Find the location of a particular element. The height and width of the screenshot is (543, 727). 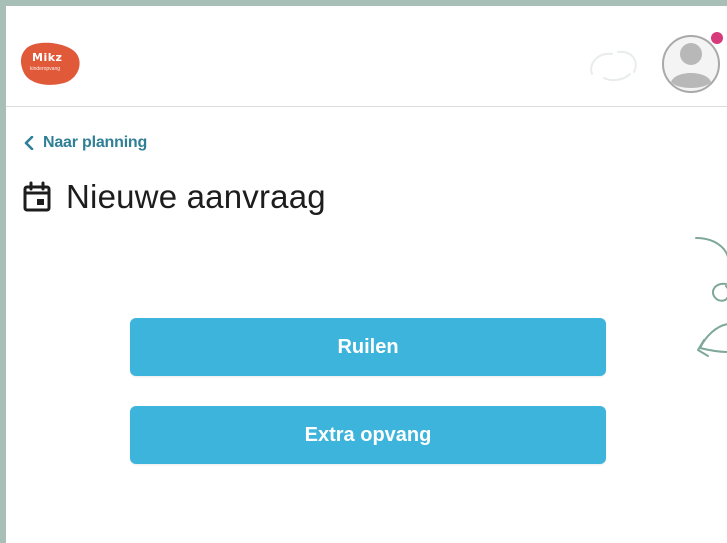

logo-subtext: kinderopvang is located at coordinates (45, 69).